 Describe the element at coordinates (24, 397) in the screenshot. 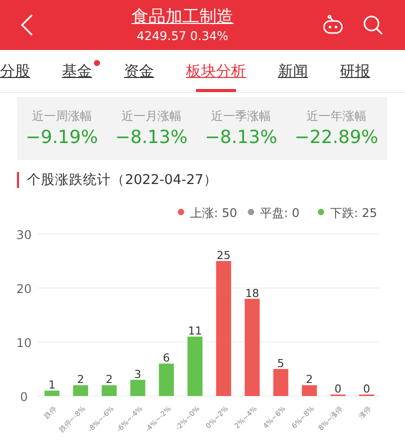

I see `axis-tick-label: 0` at that location.